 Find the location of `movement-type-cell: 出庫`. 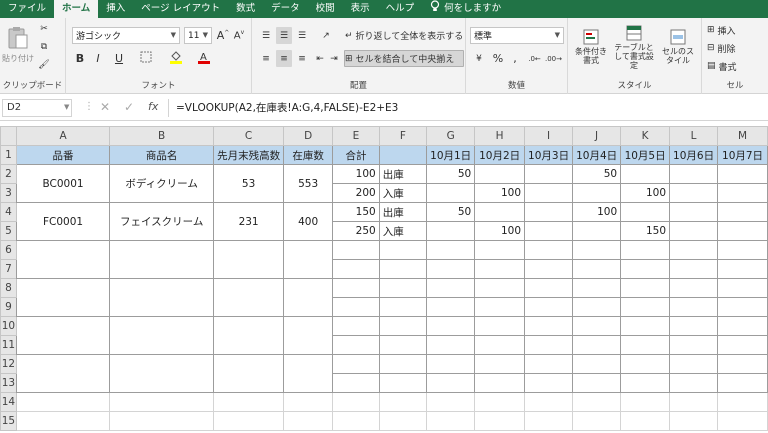

movement-type-cell: 出庫 is located at coordinates (403, 212).